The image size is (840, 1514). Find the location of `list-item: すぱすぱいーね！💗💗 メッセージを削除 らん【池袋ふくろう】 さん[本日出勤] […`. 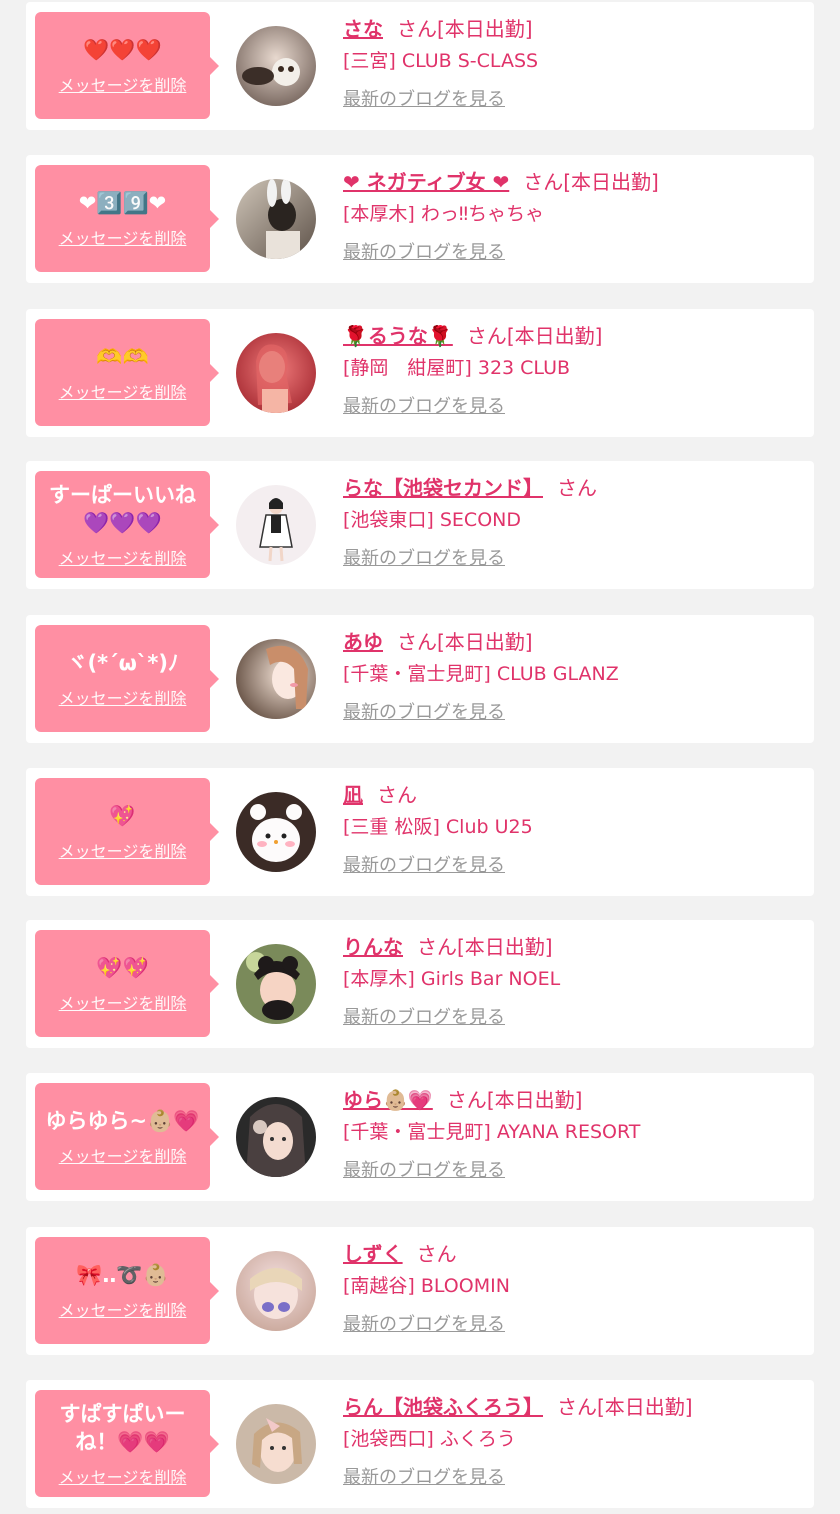

list-item: すぱすぱいーね！💗💗 メッセージを削除 らん【池袋ふくろう】 さん[本日出勤] [… is located at coordinates (420, 1444).